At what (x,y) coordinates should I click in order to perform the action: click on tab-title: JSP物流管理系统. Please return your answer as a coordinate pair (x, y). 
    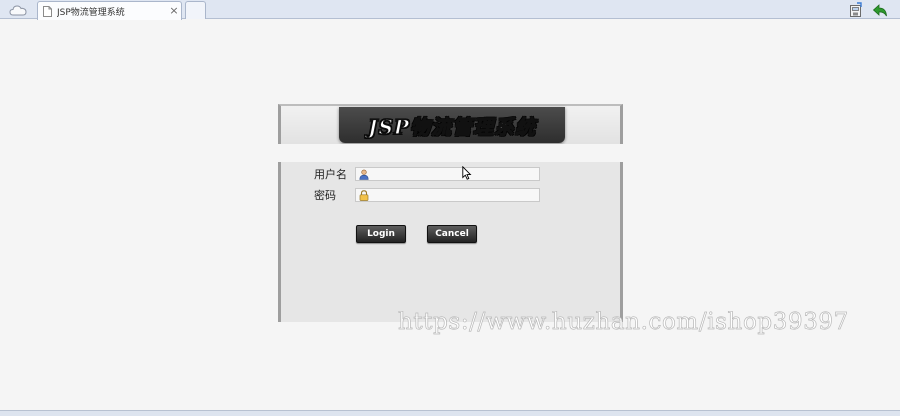
    Looking at the image, I should click on (91, 12).